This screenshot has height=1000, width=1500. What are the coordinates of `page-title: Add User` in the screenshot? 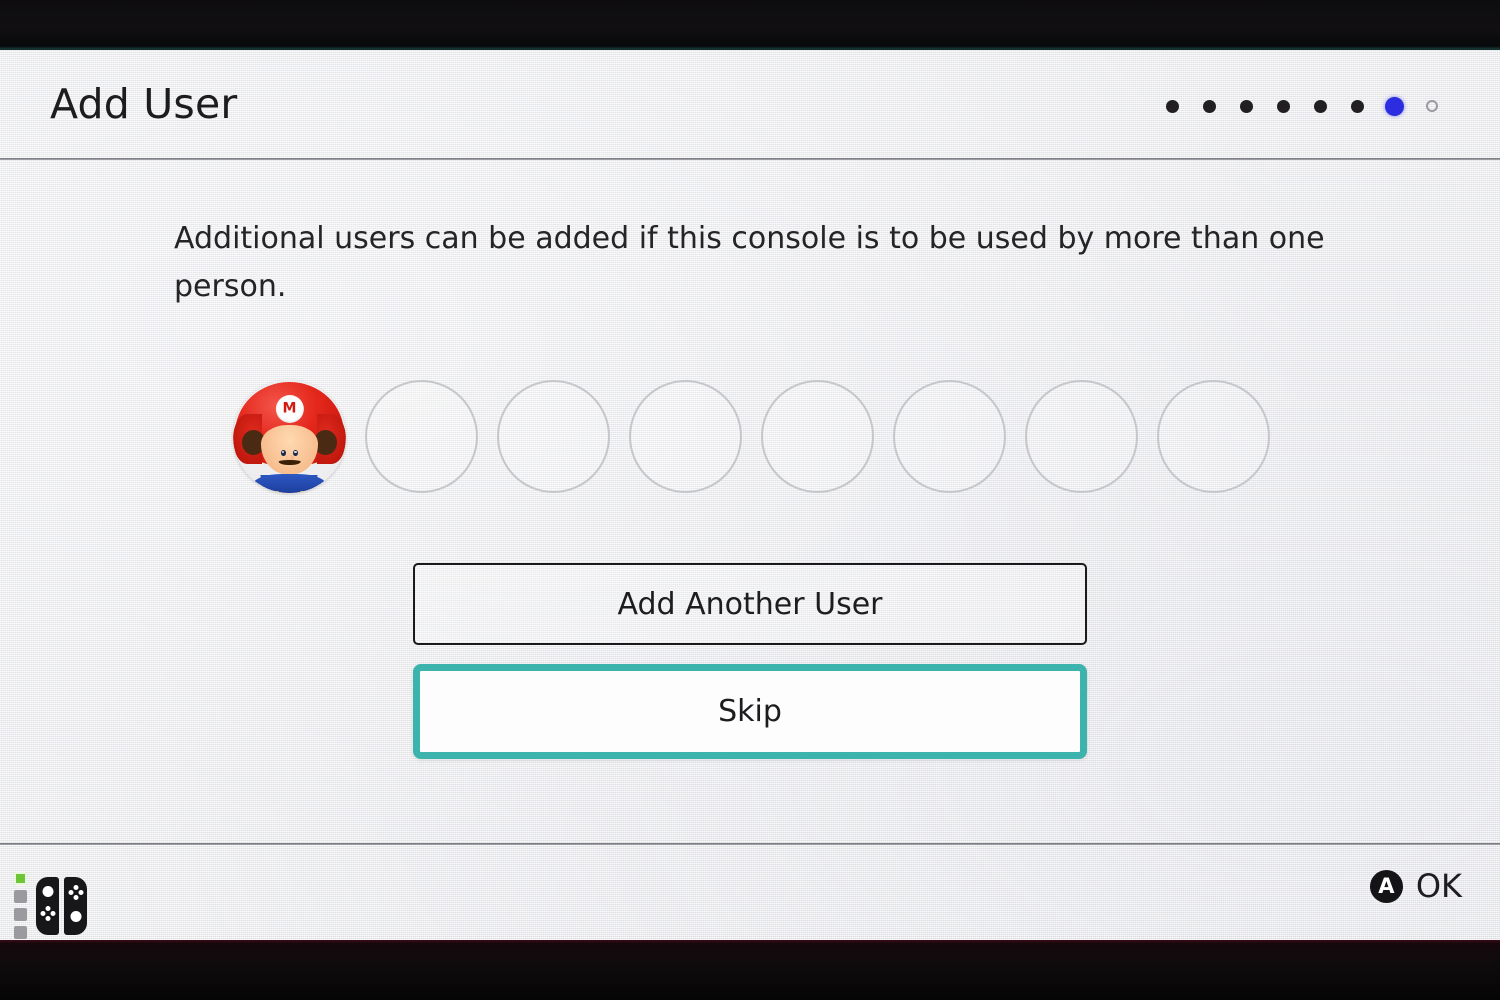 It's located at (144, 104).